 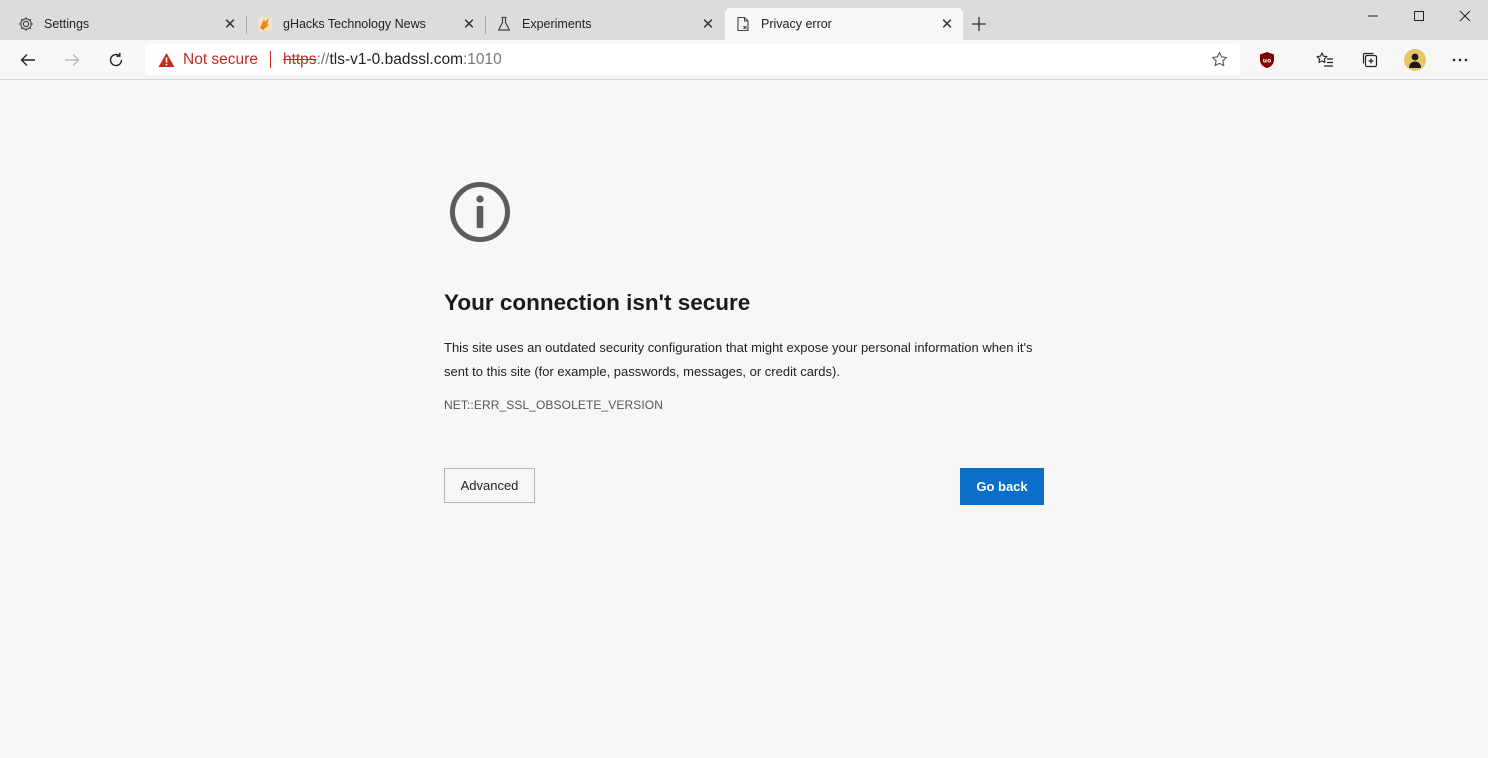 I want to click on settings-more-button, so click(x=1460, y=60).